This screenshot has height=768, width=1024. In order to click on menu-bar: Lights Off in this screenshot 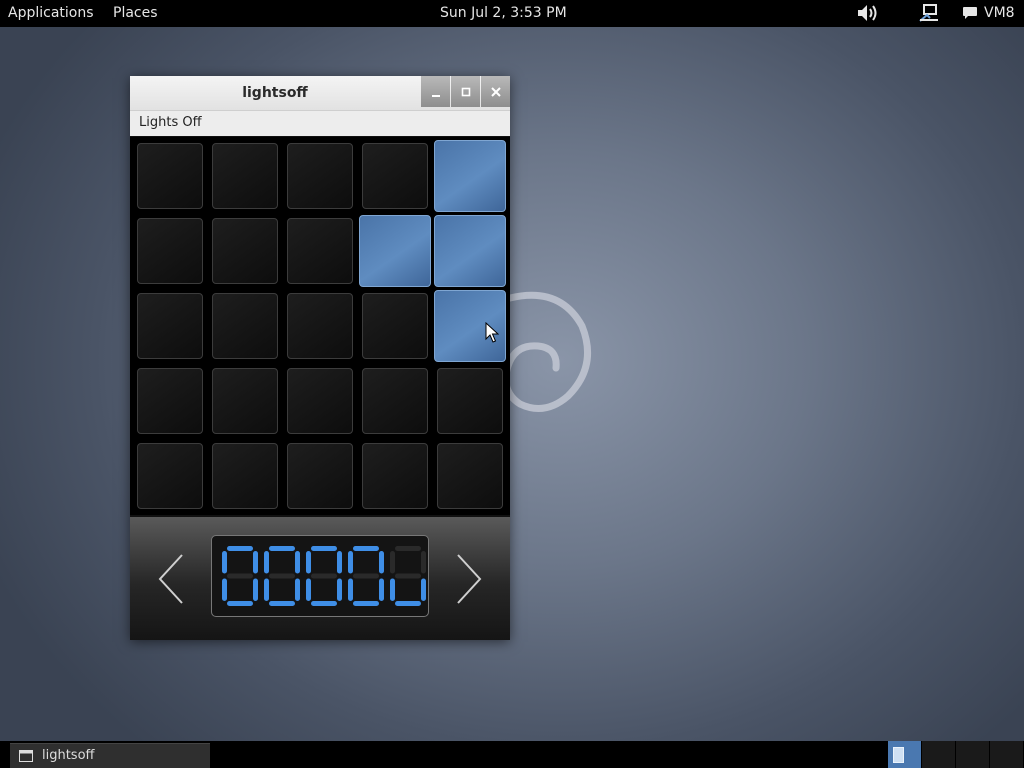, I will do `click(320, 123)`.